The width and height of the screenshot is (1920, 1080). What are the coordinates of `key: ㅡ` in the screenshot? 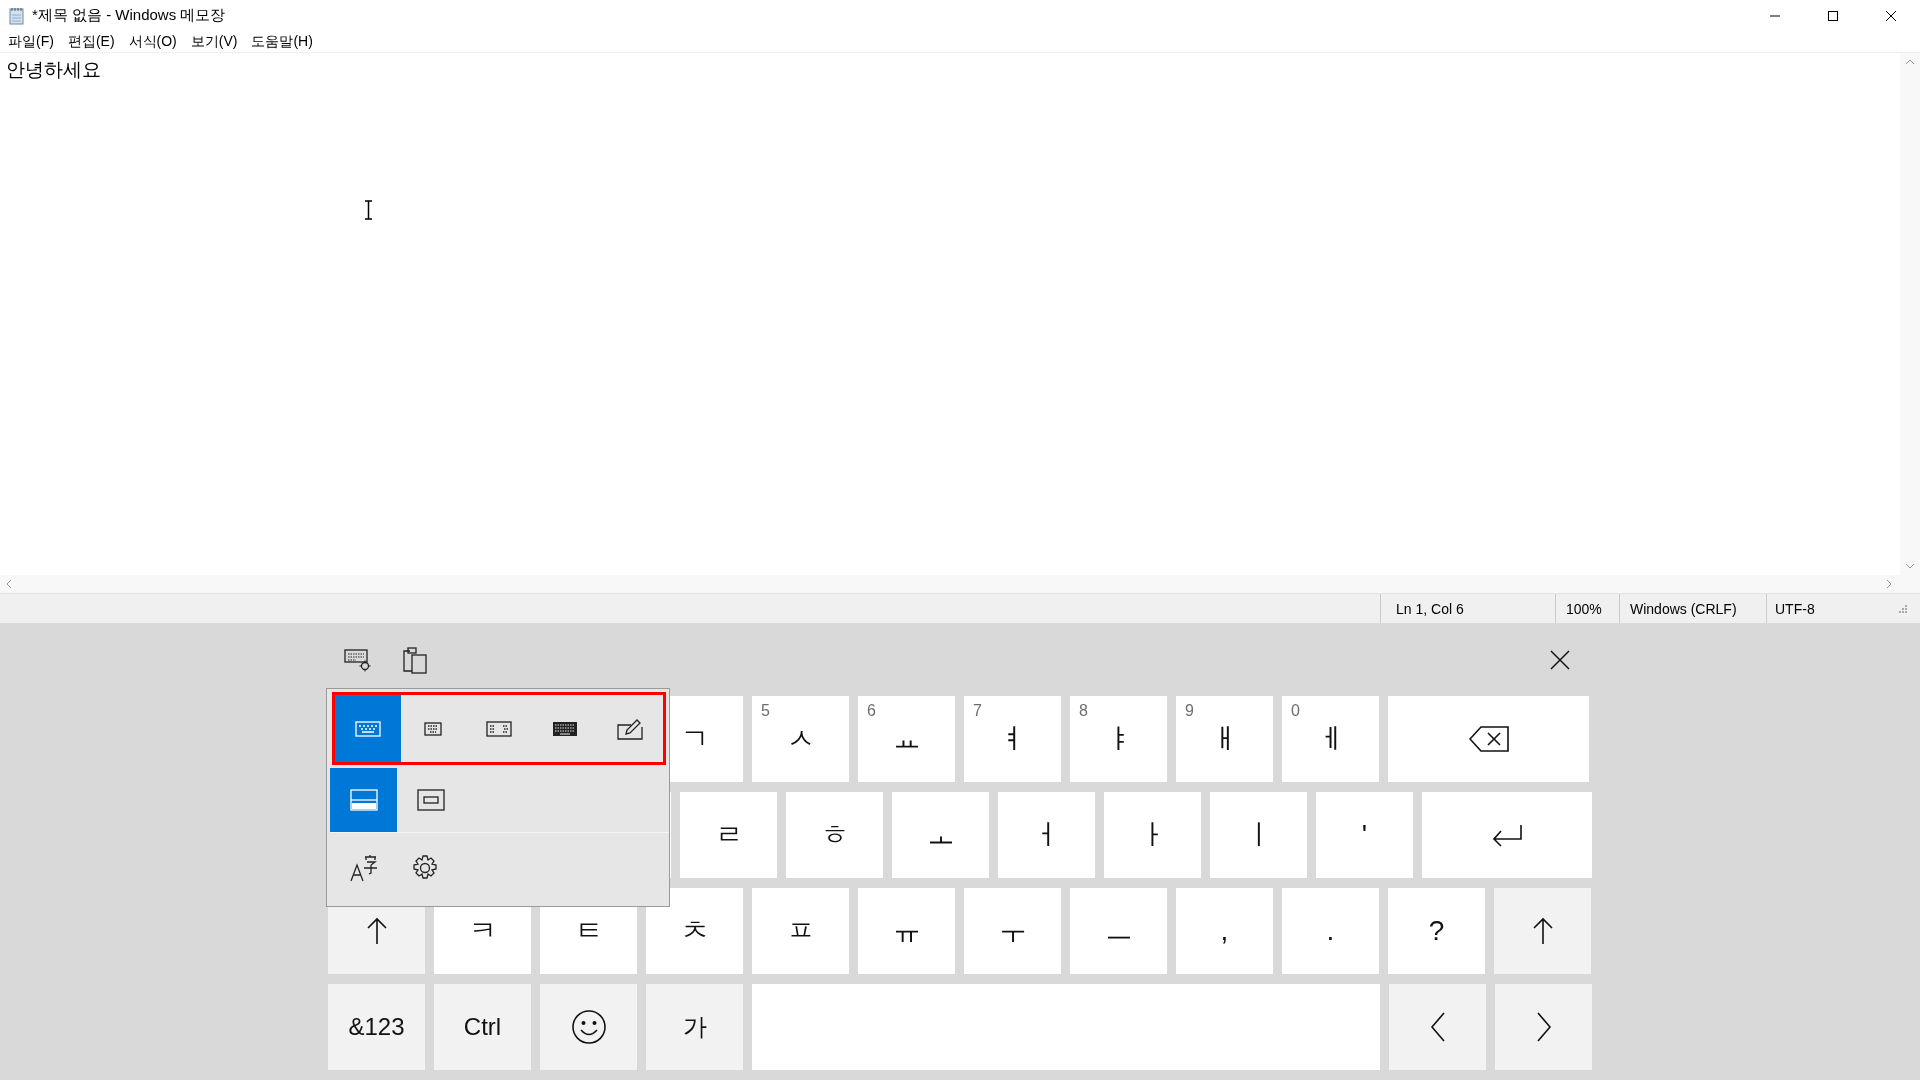 It's located at (1118, 931).